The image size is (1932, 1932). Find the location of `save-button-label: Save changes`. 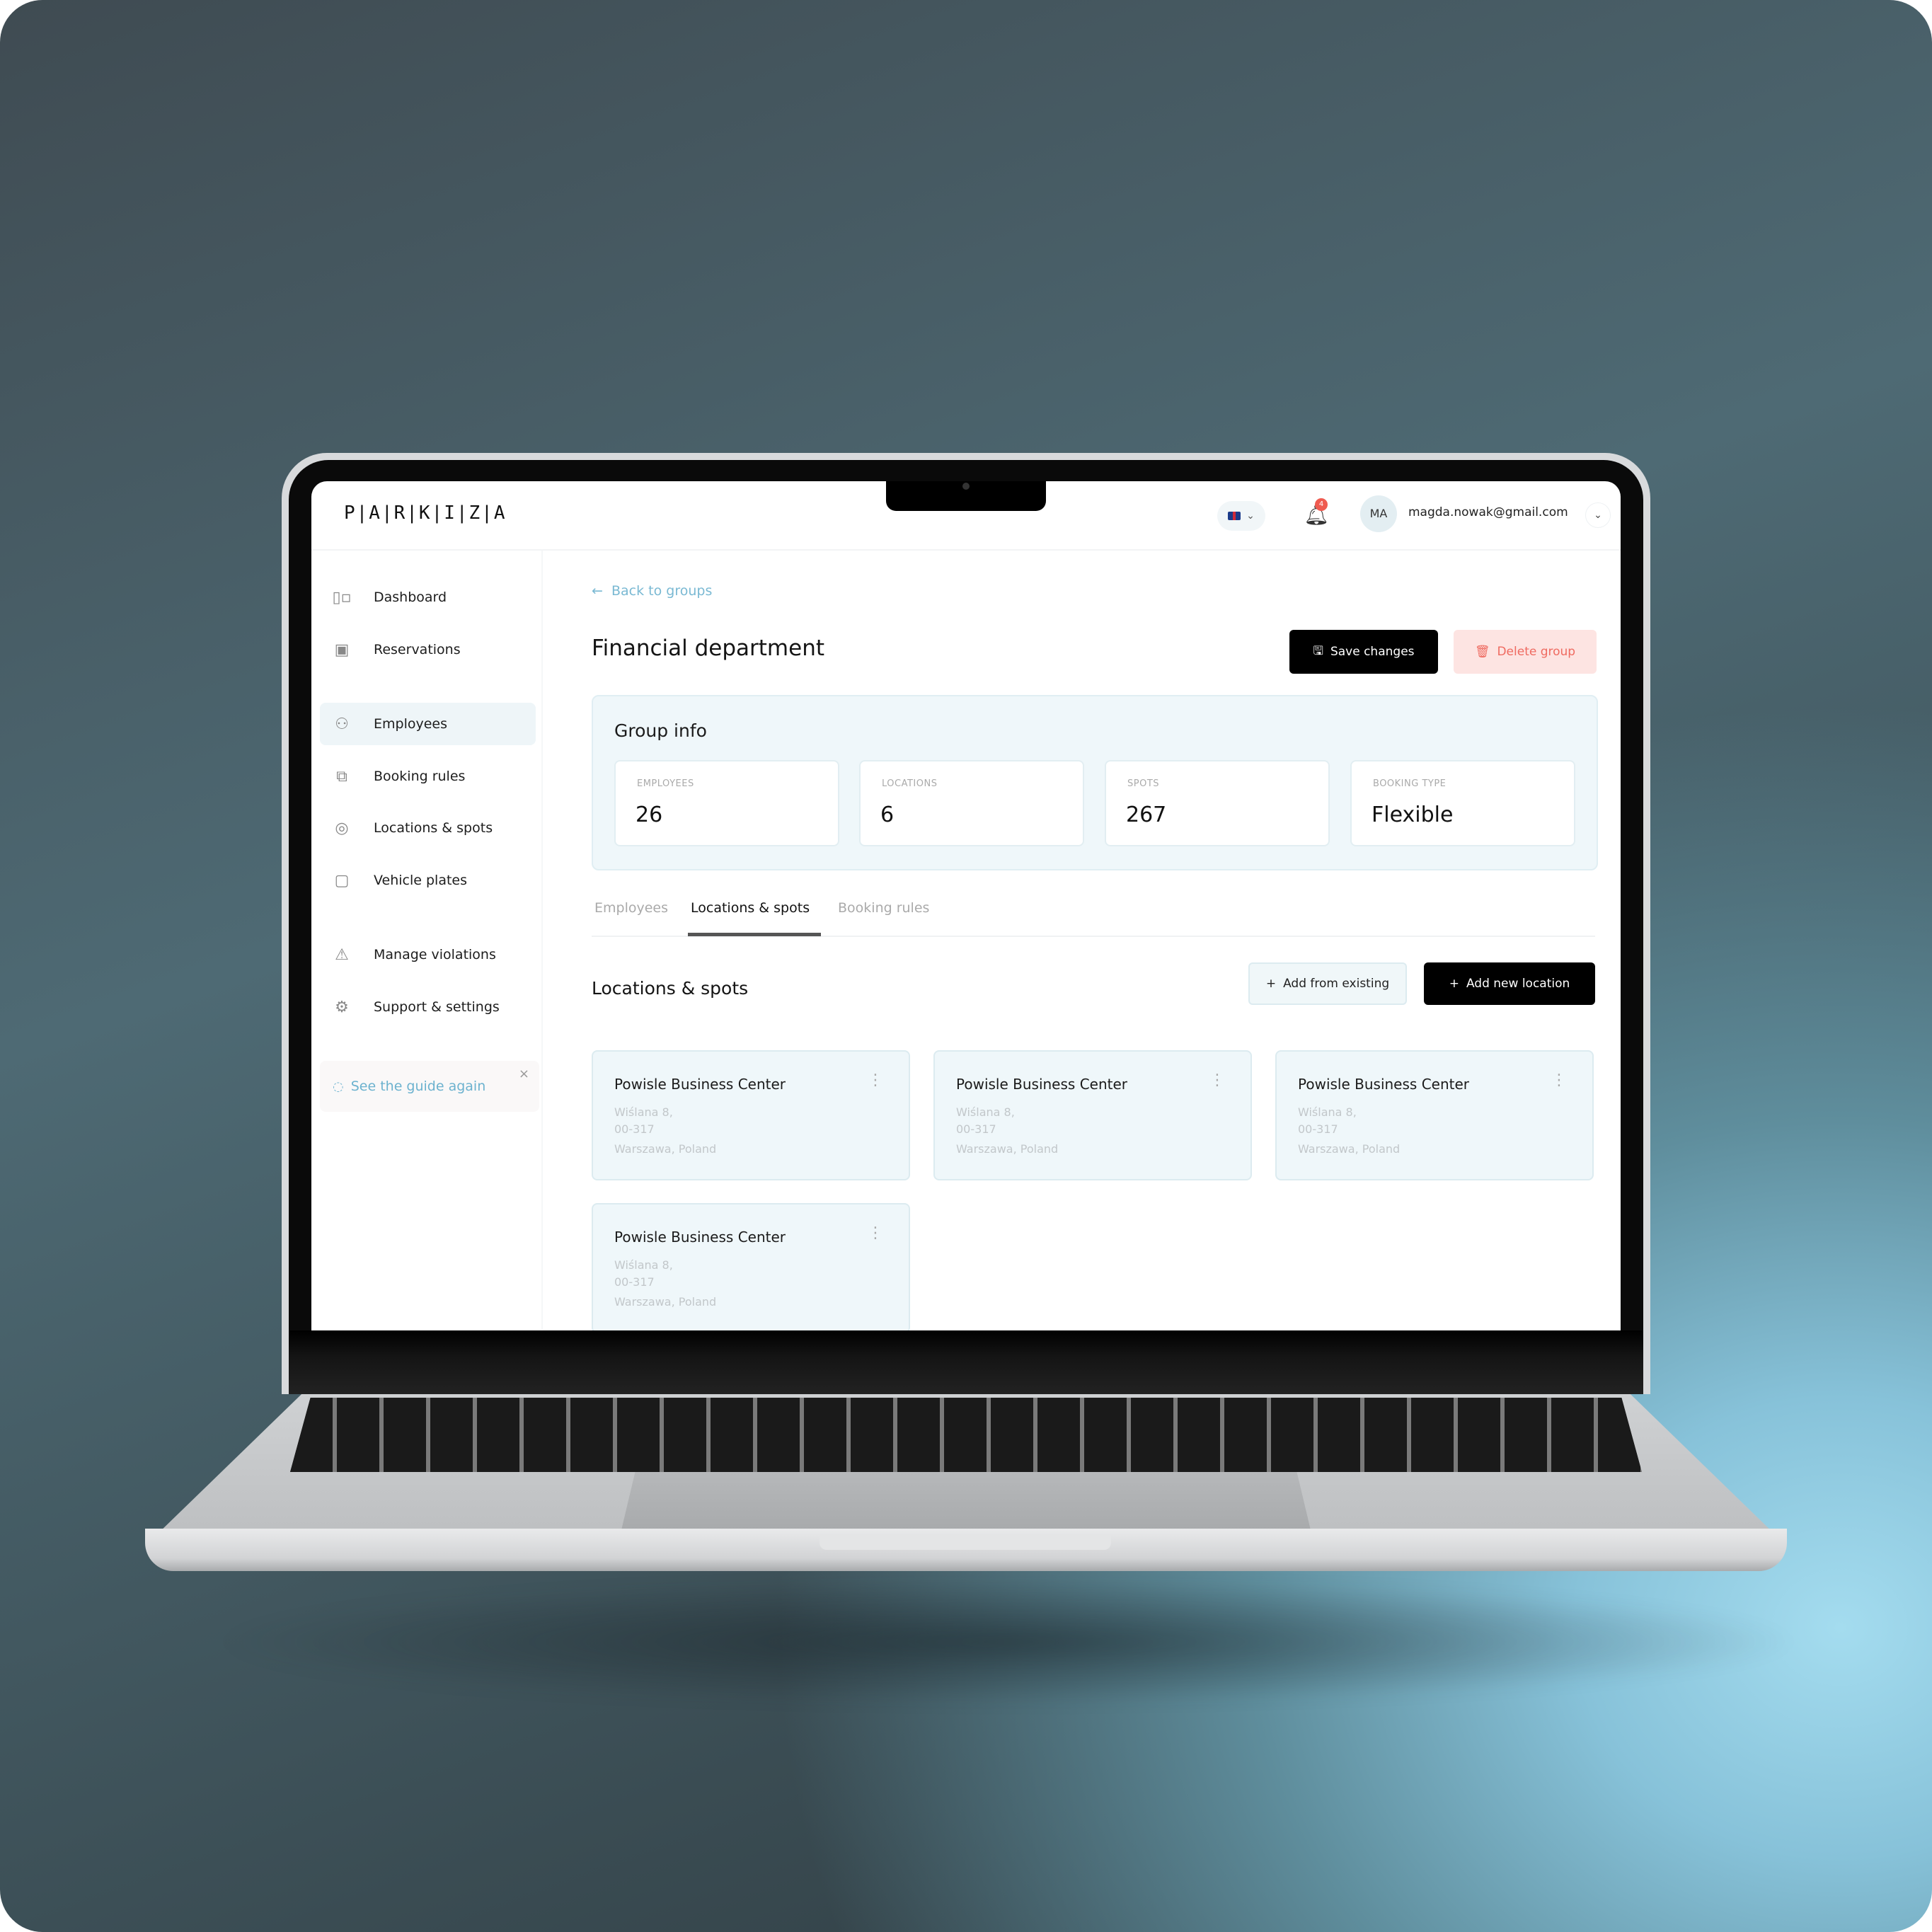

save-button-label: Save changes is located at coordinates (1372, 652).